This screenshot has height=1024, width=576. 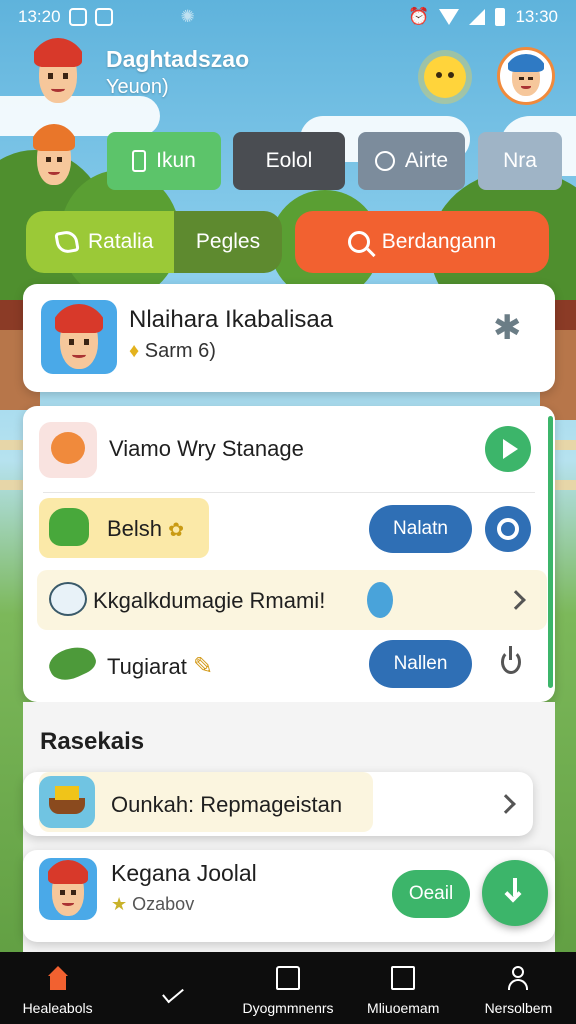 What do you see at coordinates (92, 741) in the screenshot?
I see `section-title: Rasekais` at bounding box center [92, 741].